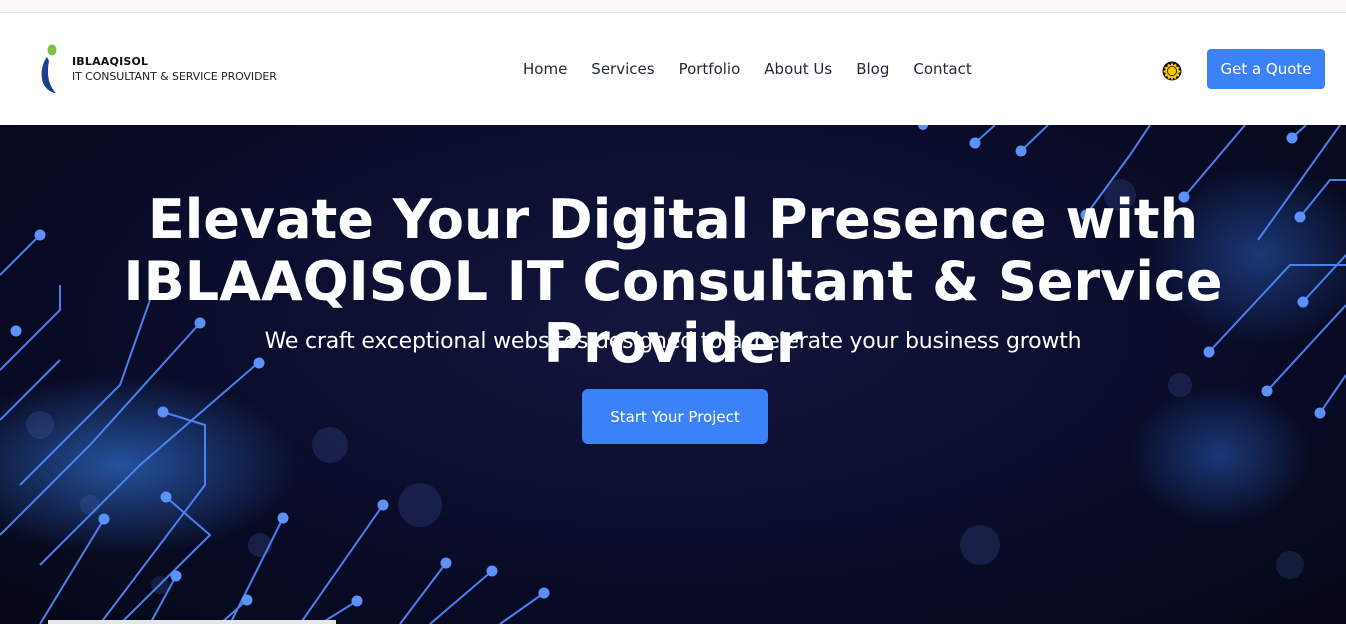 The height and width of the screenshot is (624, 1346). I want to click on nav-home: Home, so click(545, 69).